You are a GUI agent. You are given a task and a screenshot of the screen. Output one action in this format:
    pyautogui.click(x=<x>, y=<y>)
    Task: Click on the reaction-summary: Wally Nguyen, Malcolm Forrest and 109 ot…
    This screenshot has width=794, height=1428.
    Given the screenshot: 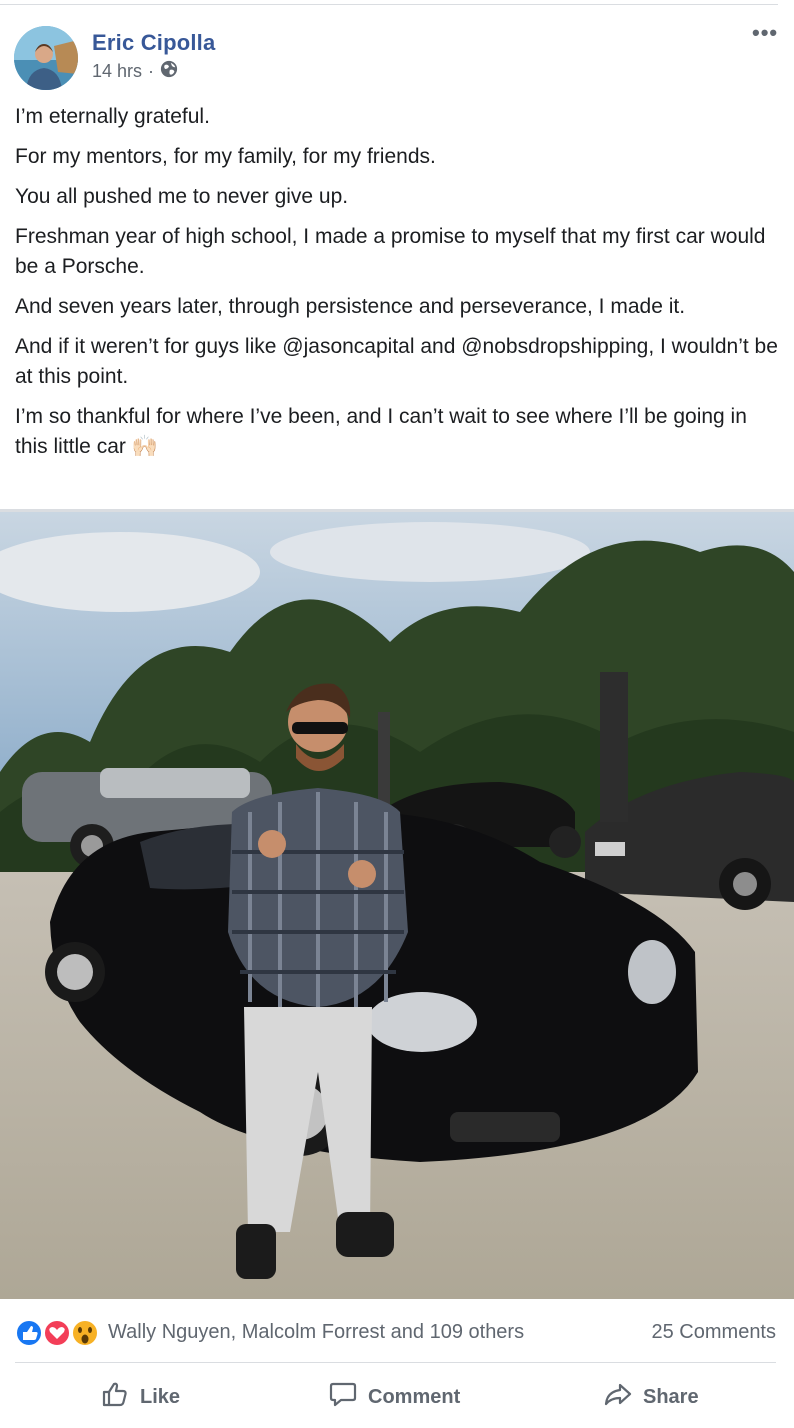 What is the action you would take?
    pyautogui.click(x=316, y=1332)
    